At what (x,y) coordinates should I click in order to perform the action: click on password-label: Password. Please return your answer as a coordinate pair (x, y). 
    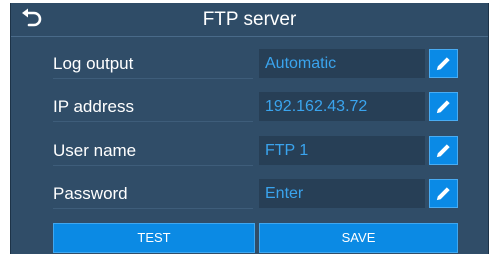
    Looking at the image, I should click on (153, 194).